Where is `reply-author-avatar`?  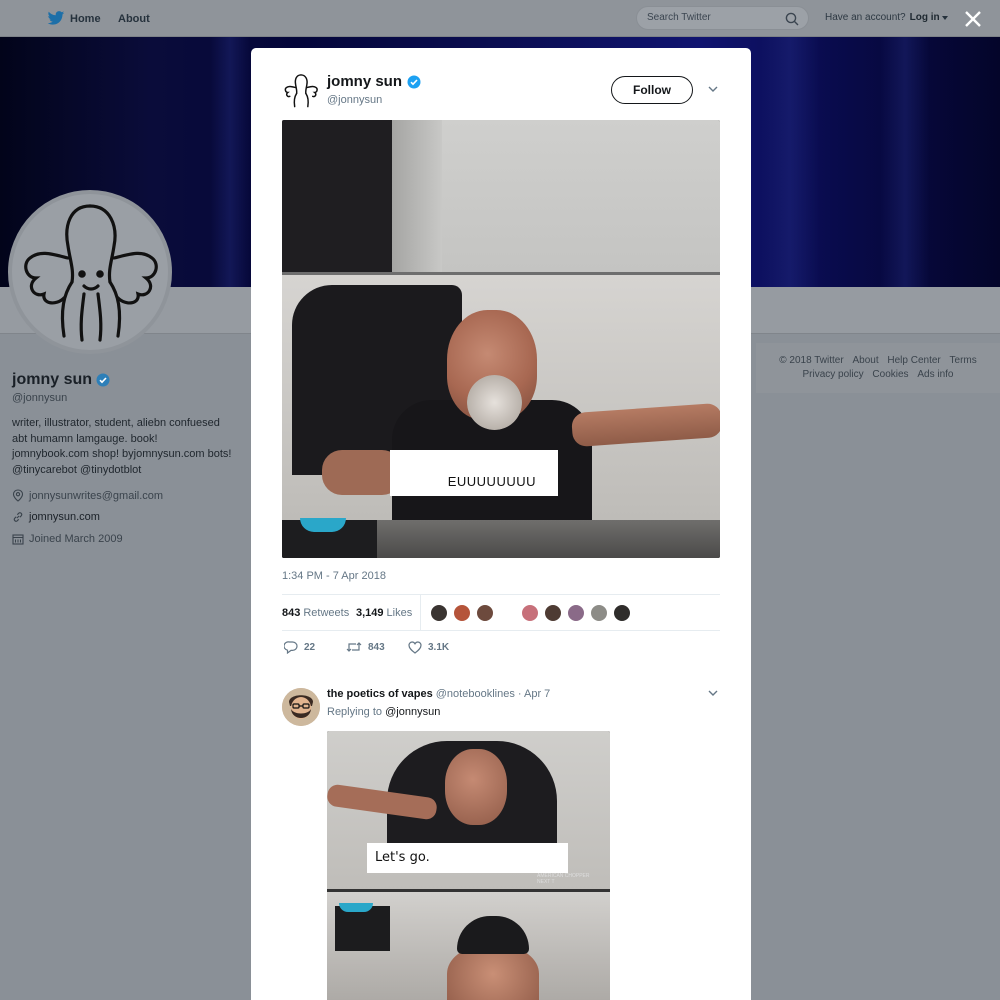 reply-author-avatar is located at coordinates (301, 707).